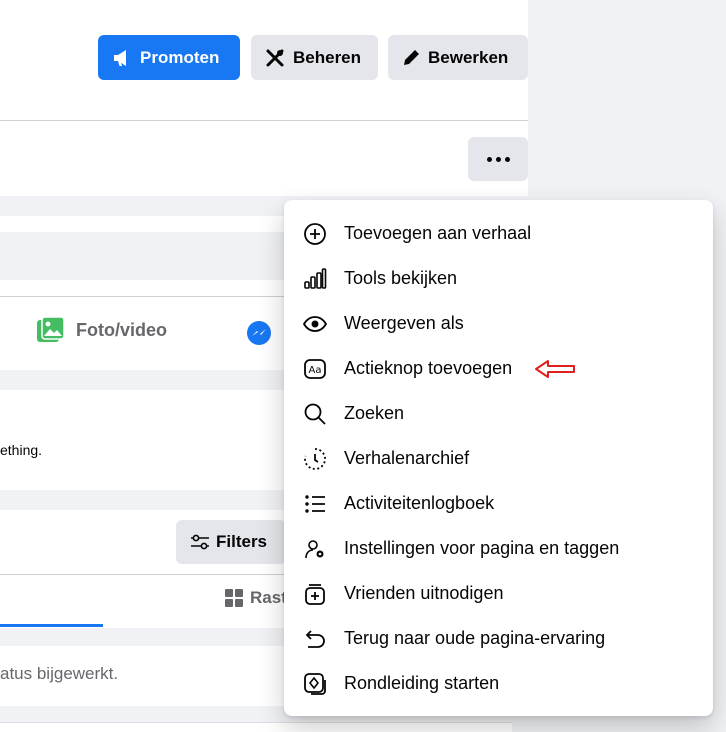 This screenshot has width=726, height=732. What do you see at coordinates (475, 638) in the screenshot?
I see `menu-item-label: Terug naar oude pagina-ervaring` at bounding box center [475, 638].